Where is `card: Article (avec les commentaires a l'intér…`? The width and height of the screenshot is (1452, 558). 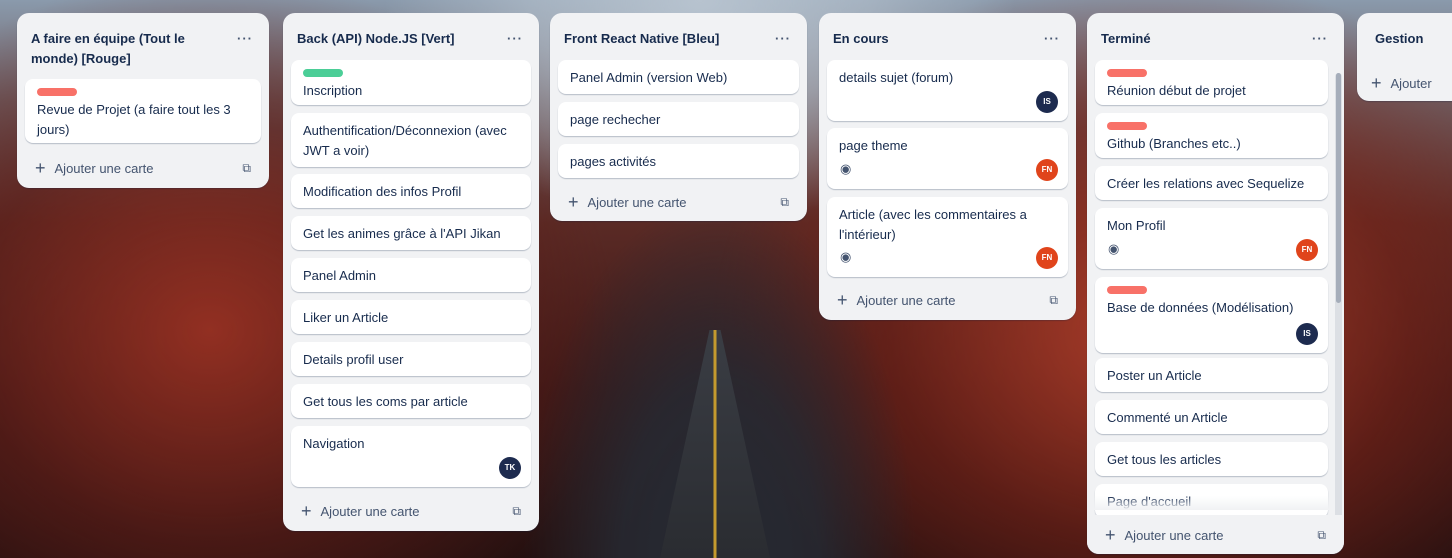 card: Article (avec les commentaires a l'intér… is located at coordinates (947, 237).